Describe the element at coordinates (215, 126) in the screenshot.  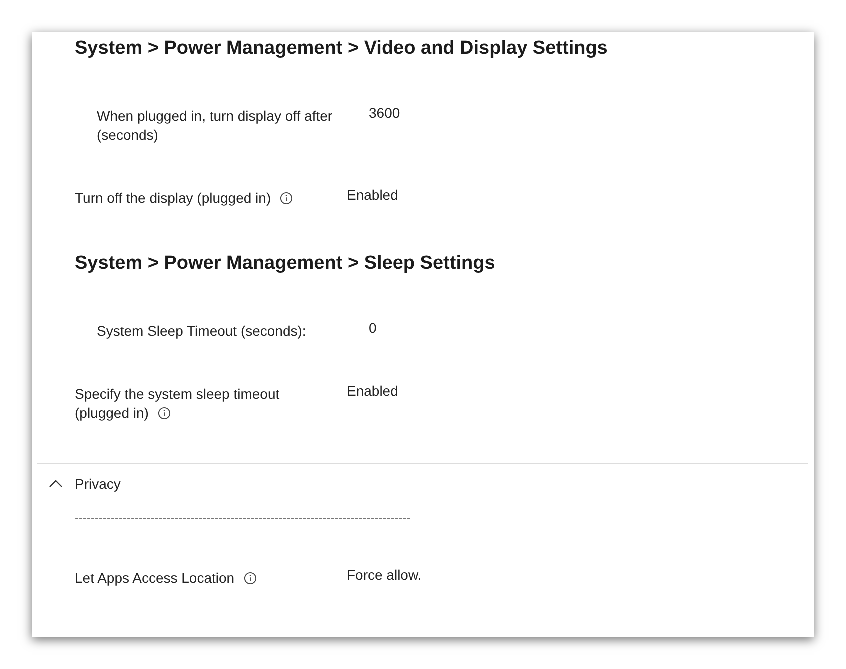
I see `setting-label: When plugged in, turn display off after (seconds)` at that location.